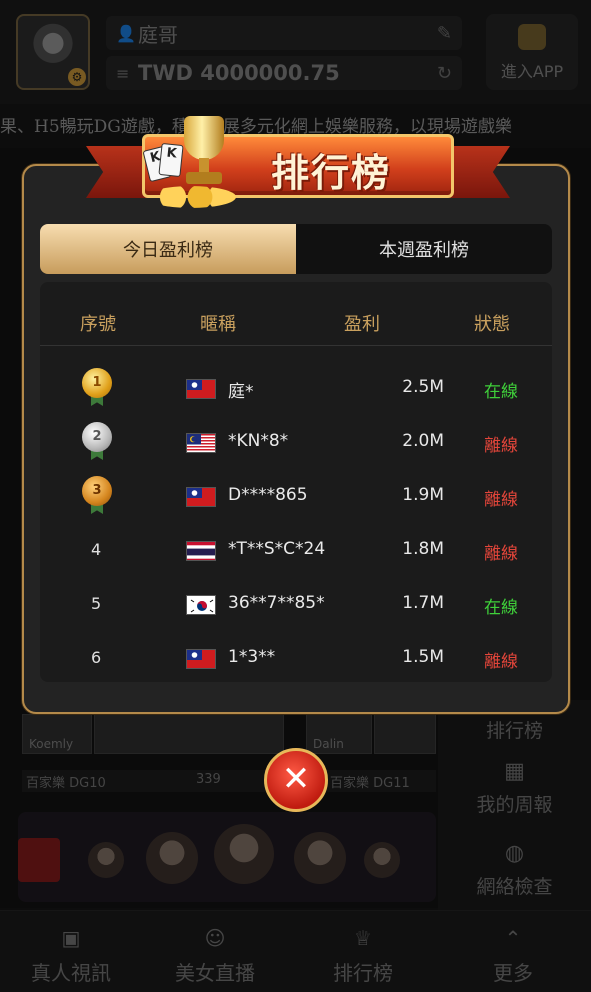  What do you see at coordinates (201, 551) in the screenshot?
I see `thailand-flag-icon` at bounding box center [201, 551].